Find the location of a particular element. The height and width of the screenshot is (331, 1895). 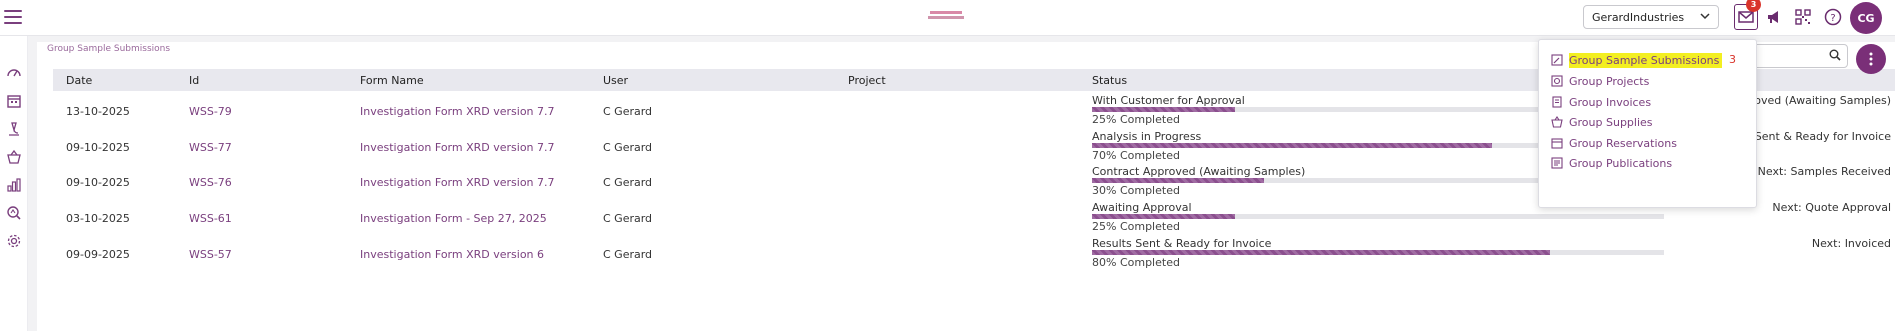

column-header-id: Id is located at coordinates (194, 80).